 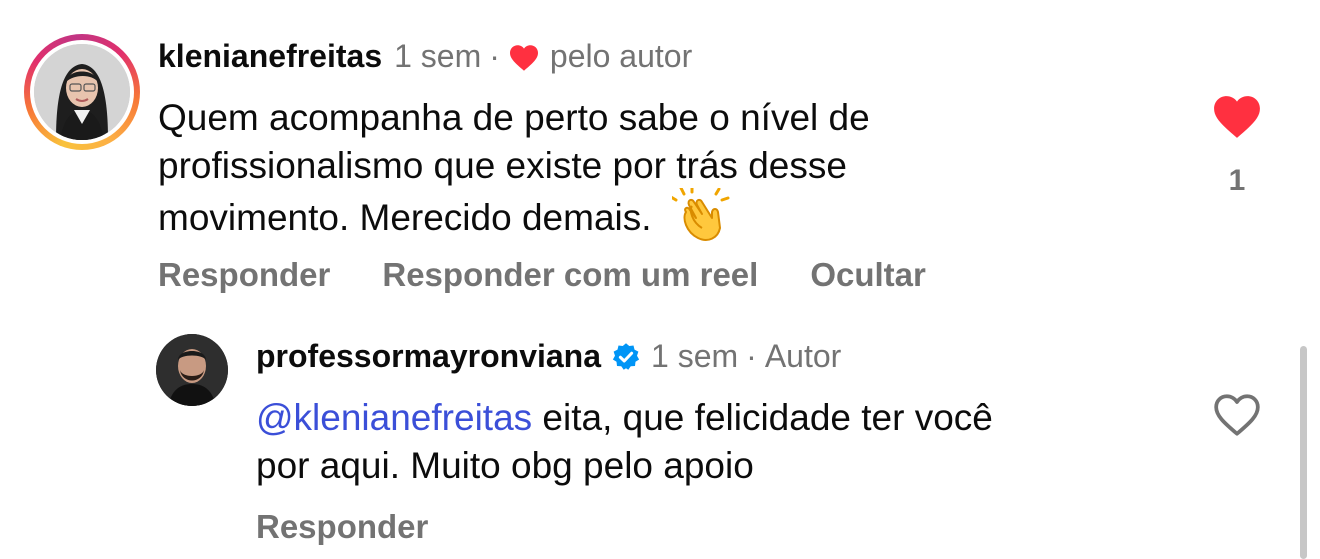 I want to click on comment-line-3: movimento. Merecido demais., so click(x=405, y=217).